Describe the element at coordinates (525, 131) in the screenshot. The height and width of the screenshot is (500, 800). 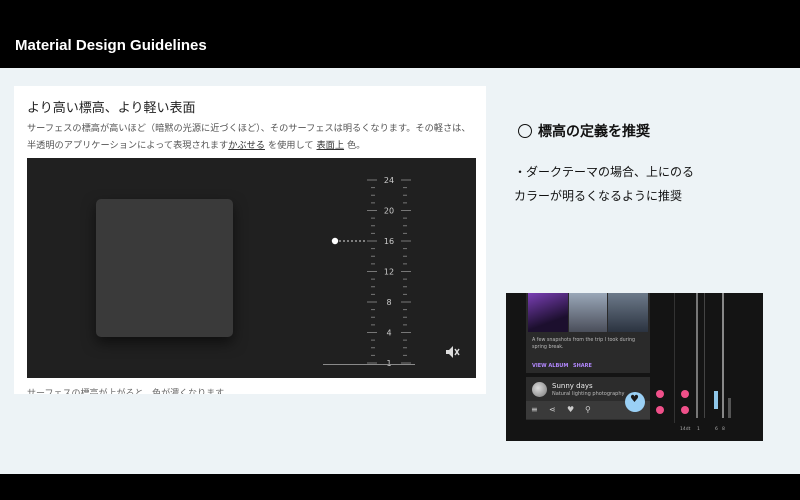
I see `circle-icon` at that location.